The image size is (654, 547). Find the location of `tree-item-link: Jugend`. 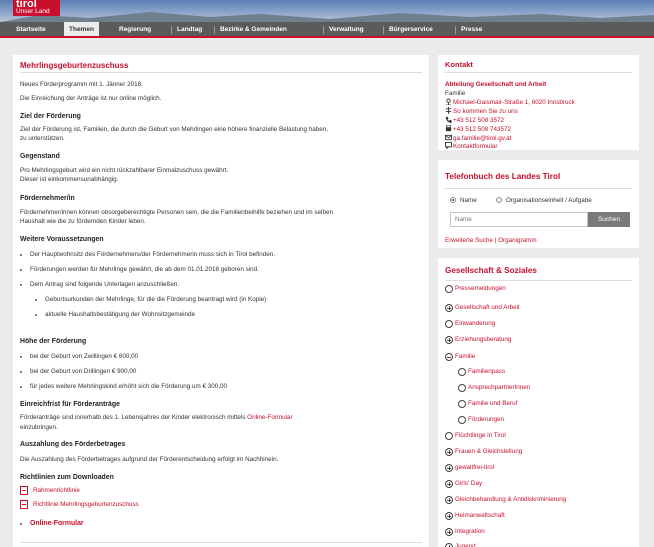

tree-item-link: Jugend is located at coordinates (465, 545).